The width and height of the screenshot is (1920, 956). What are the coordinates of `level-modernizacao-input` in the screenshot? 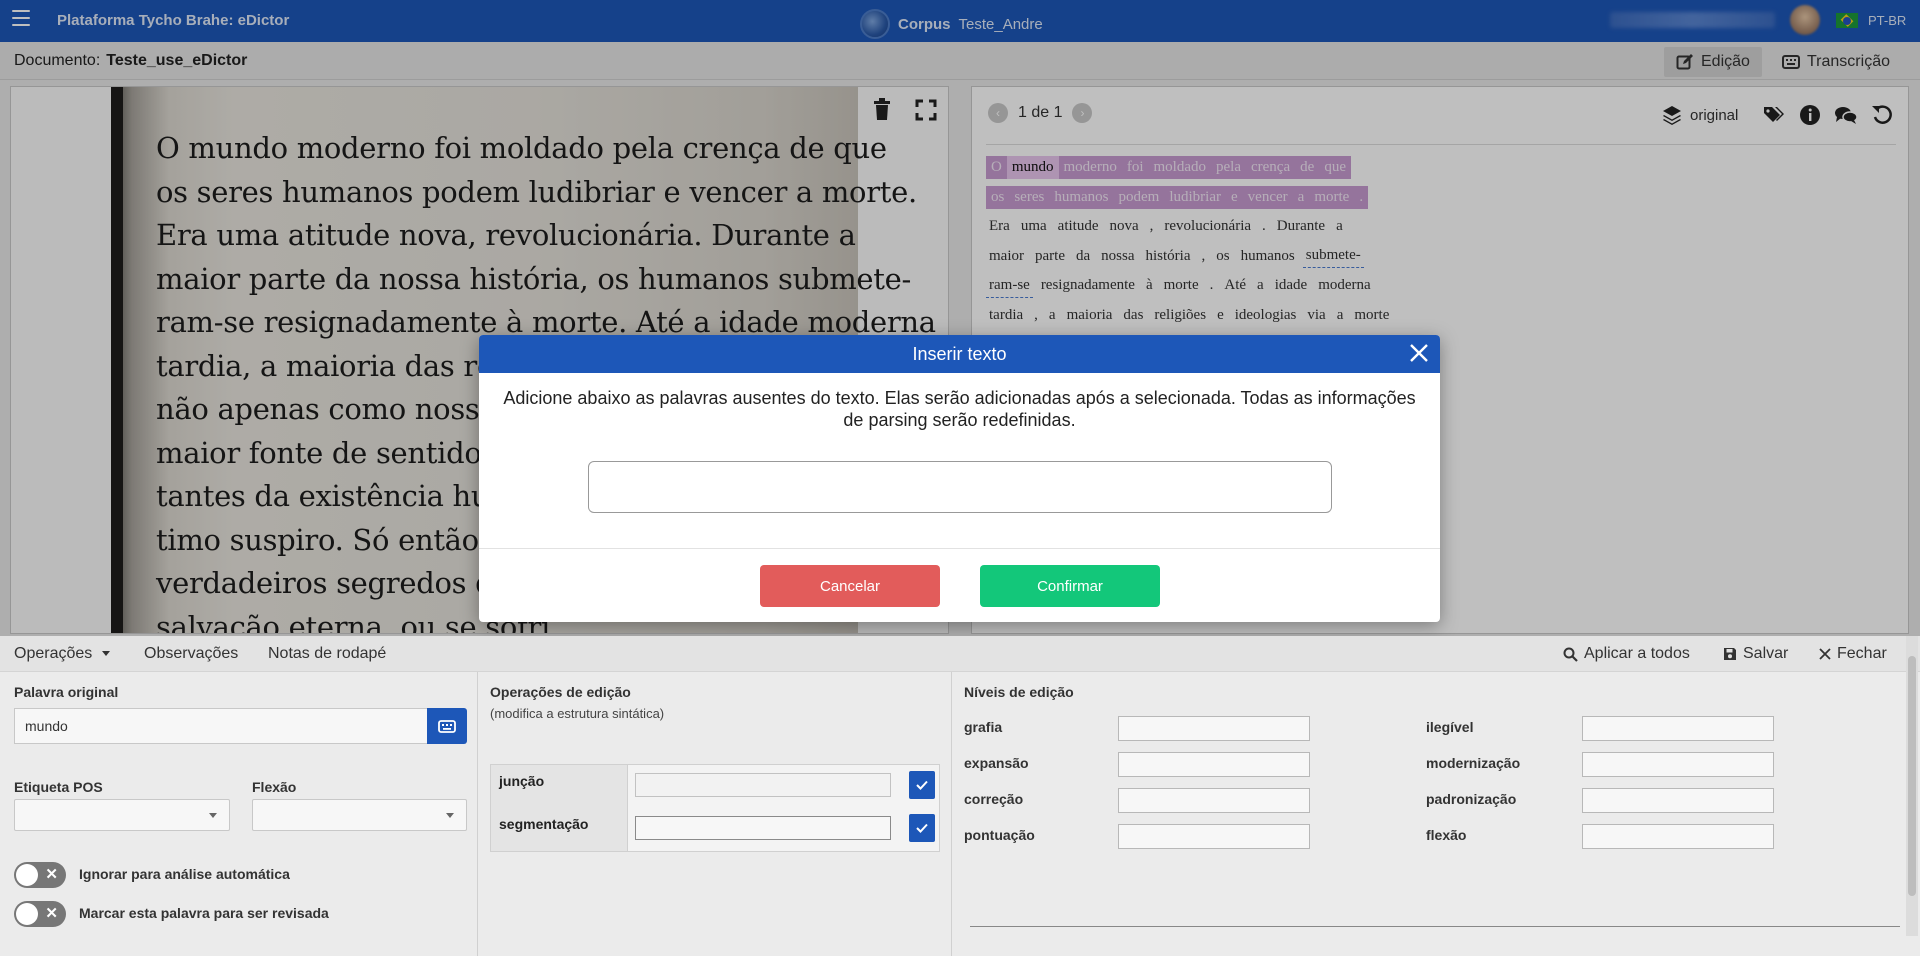 It's located at (1678, 764).